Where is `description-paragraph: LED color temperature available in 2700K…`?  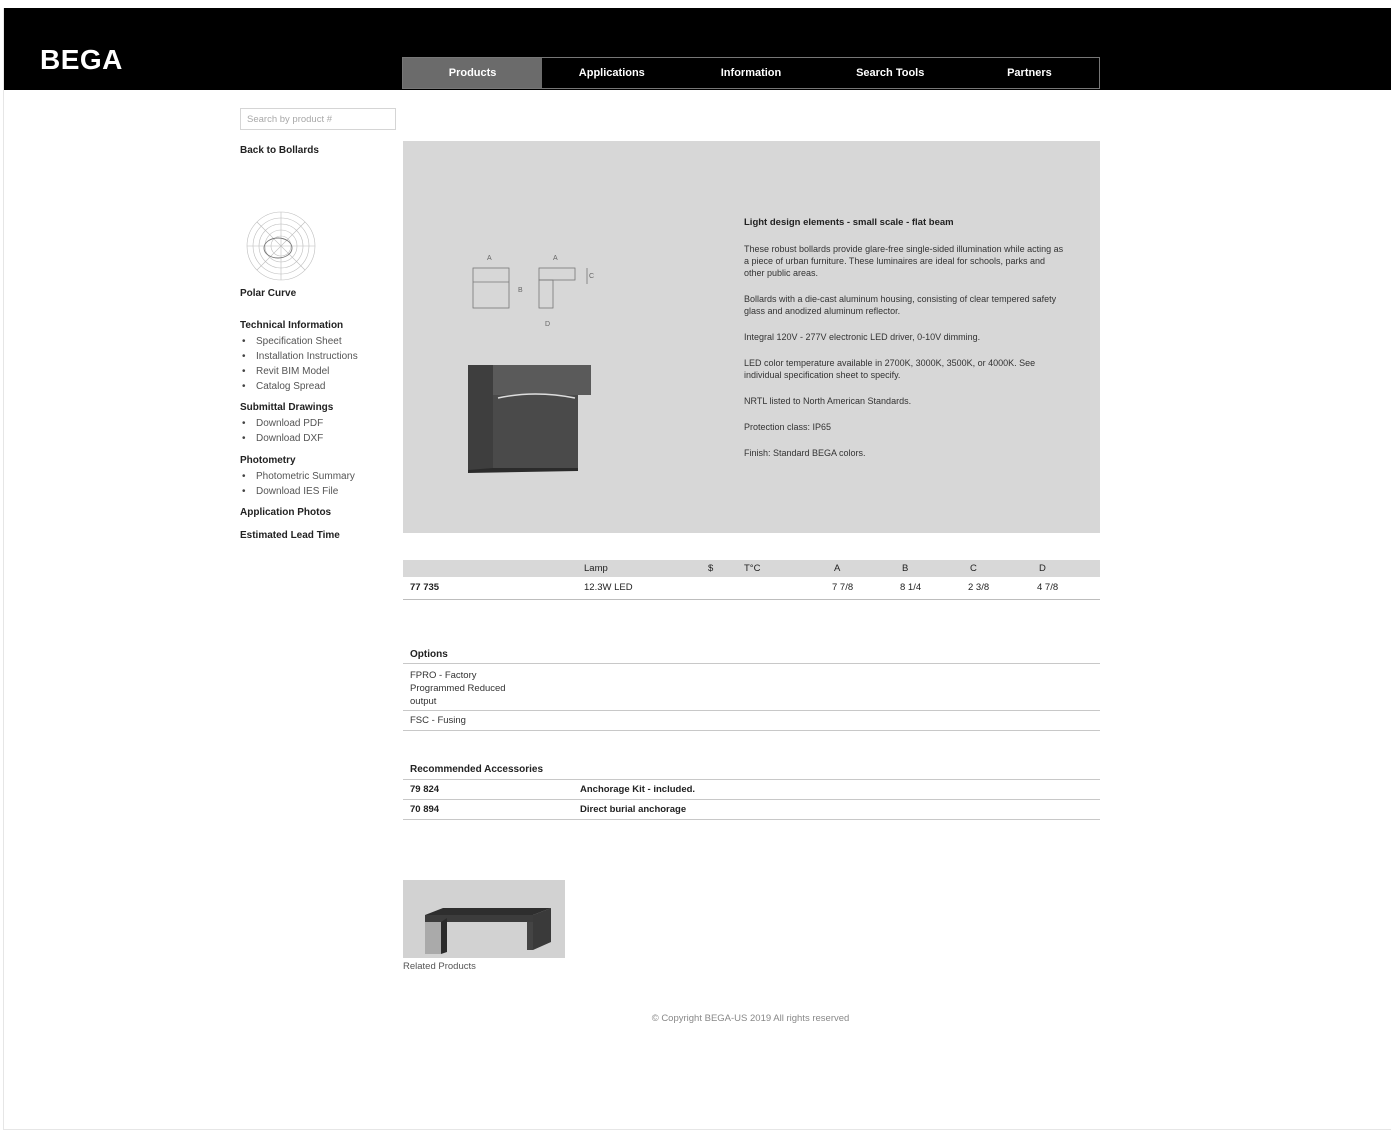 description-paragraph: LED color temperature available in 2700K… is located at coordinates (890, 369).